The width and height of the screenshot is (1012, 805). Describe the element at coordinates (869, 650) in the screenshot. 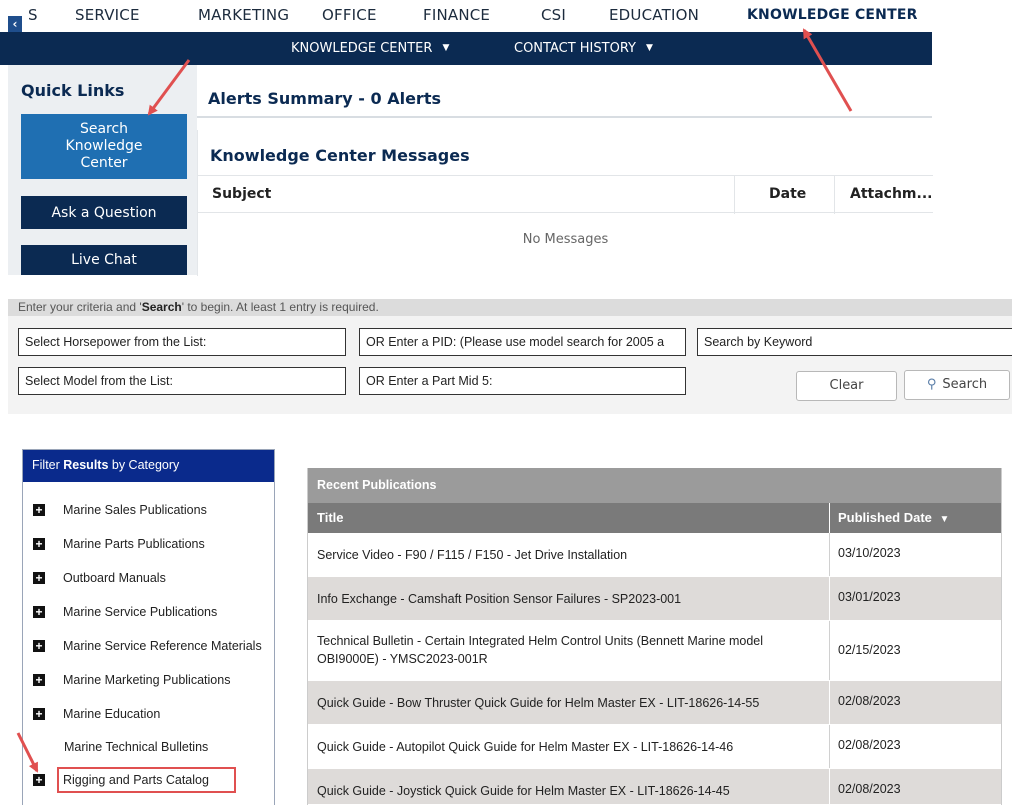

I see `publication-date: 02/15/2023` at that location.